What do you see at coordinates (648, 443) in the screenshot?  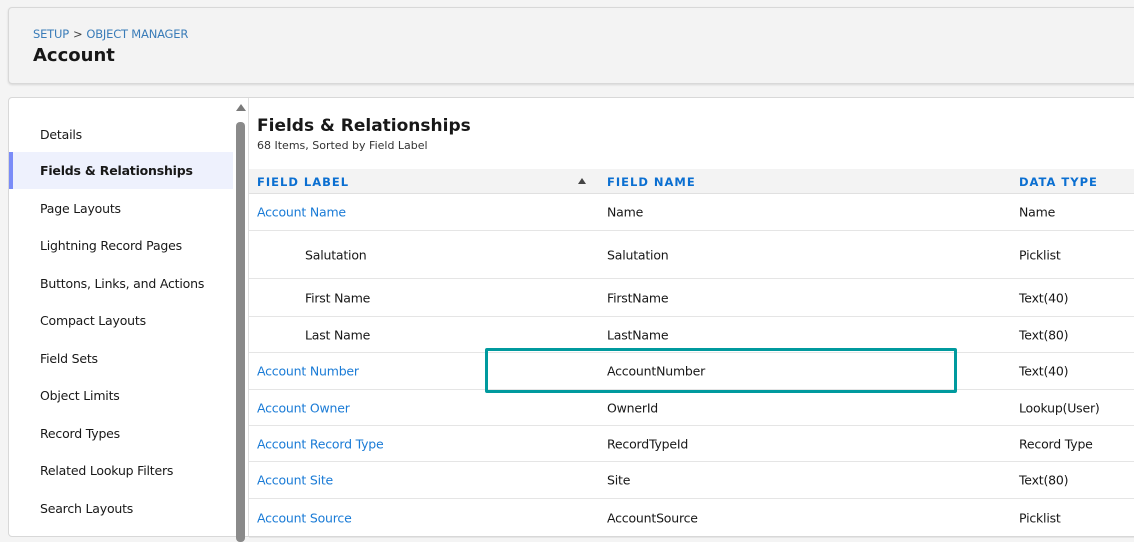 I see `field-name-cell: RecordTypeId` at bounding box center [648, 443].